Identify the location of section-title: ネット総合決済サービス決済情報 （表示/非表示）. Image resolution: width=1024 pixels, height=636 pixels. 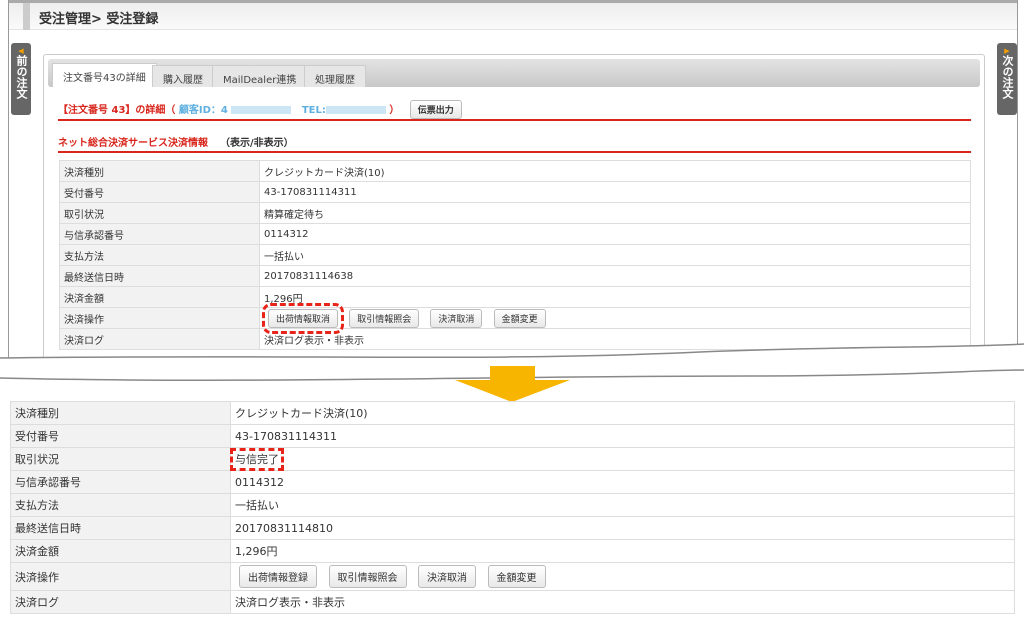
(176, 141).